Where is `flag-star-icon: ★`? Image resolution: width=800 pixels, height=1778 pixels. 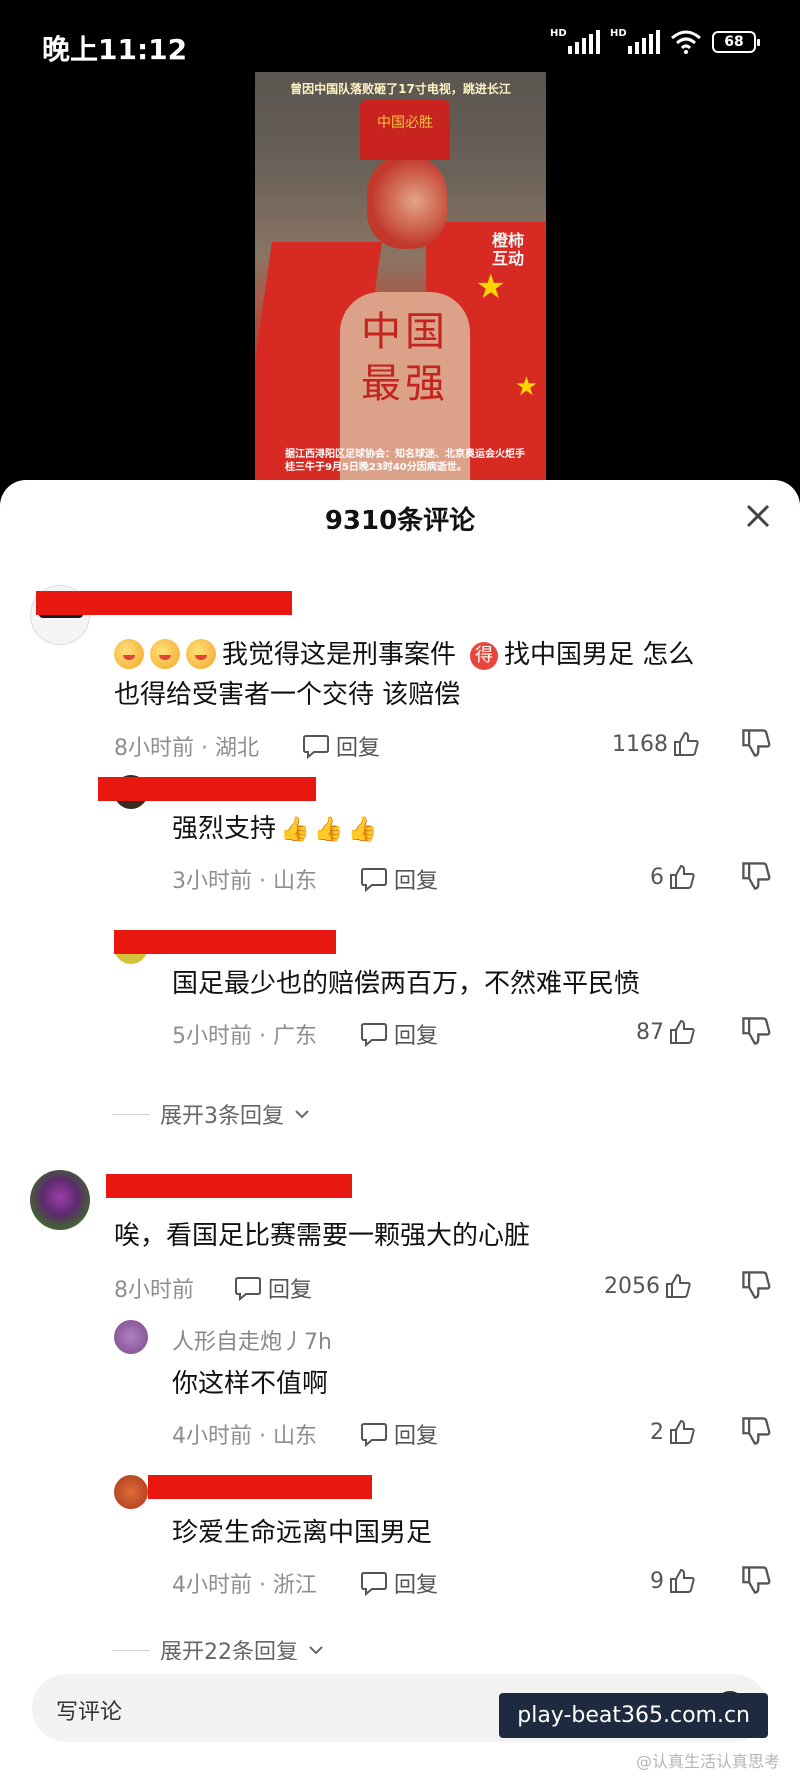
flag-star-icon: ★ is located at coordinates (490, 287).